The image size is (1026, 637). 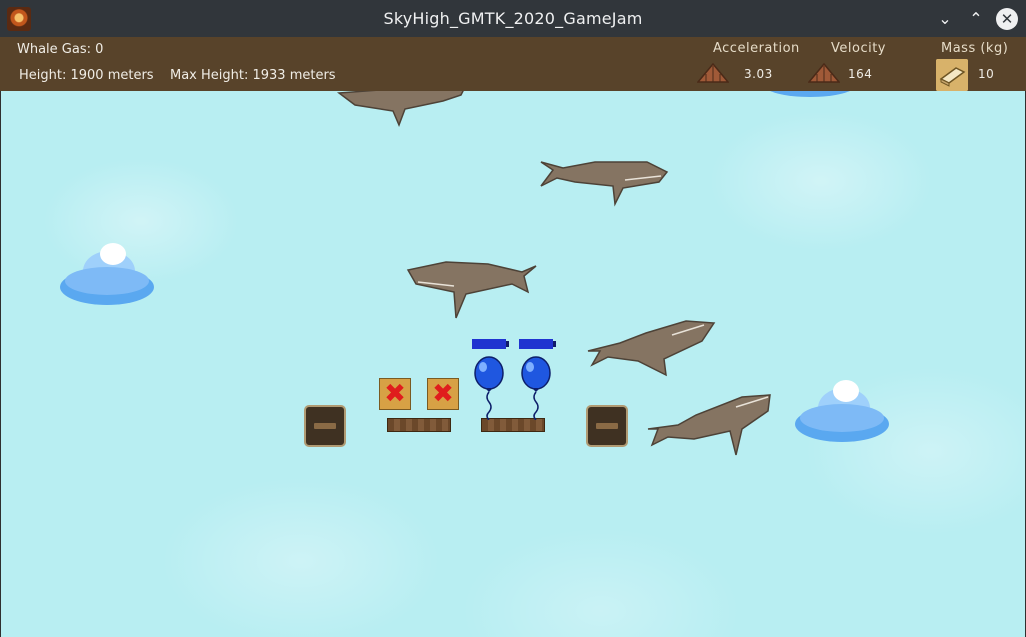 I want to click on minimize-button: ⌄, so click(x=945, y=19).